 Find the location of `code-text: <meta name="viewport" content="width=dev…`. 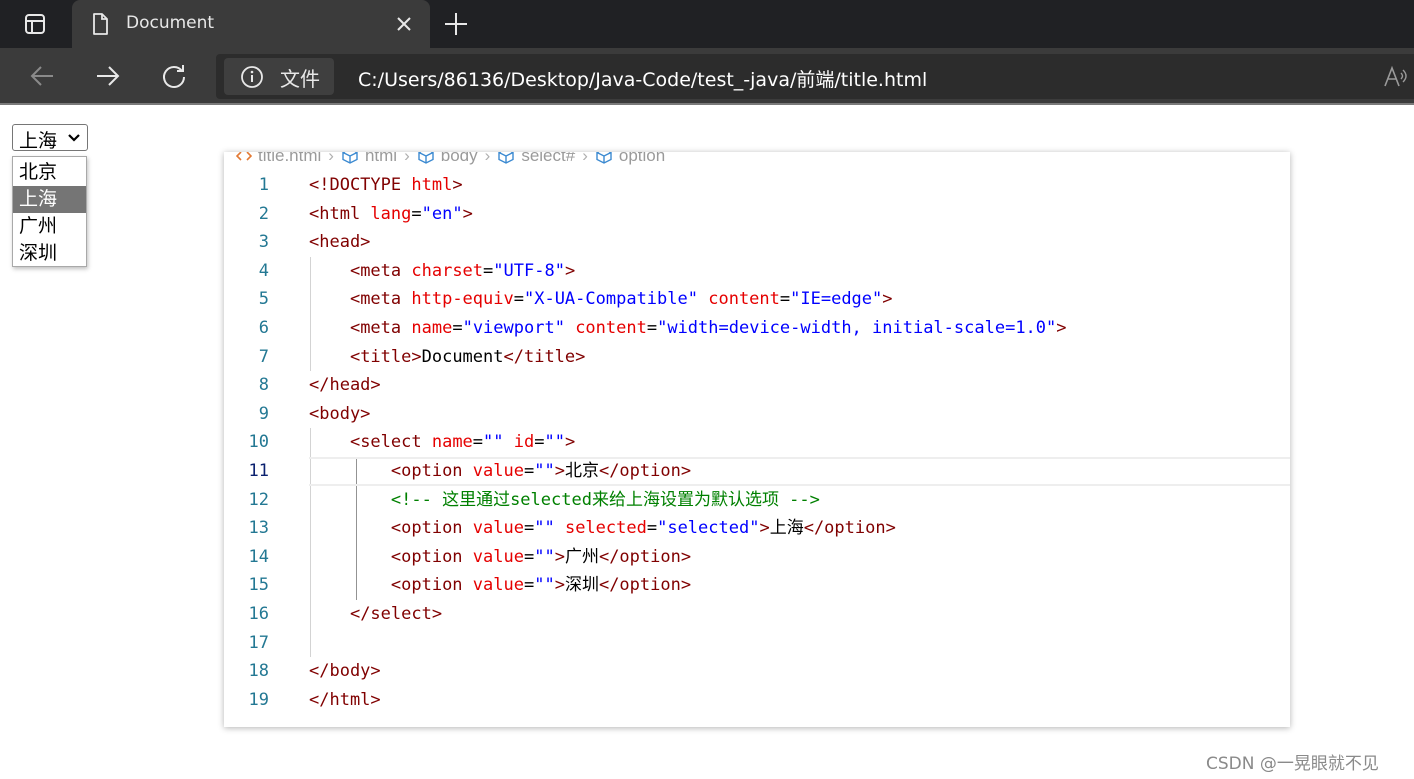

code-text: <meta name="viewport" content="width=dev… is located at coordinates (688, 328).